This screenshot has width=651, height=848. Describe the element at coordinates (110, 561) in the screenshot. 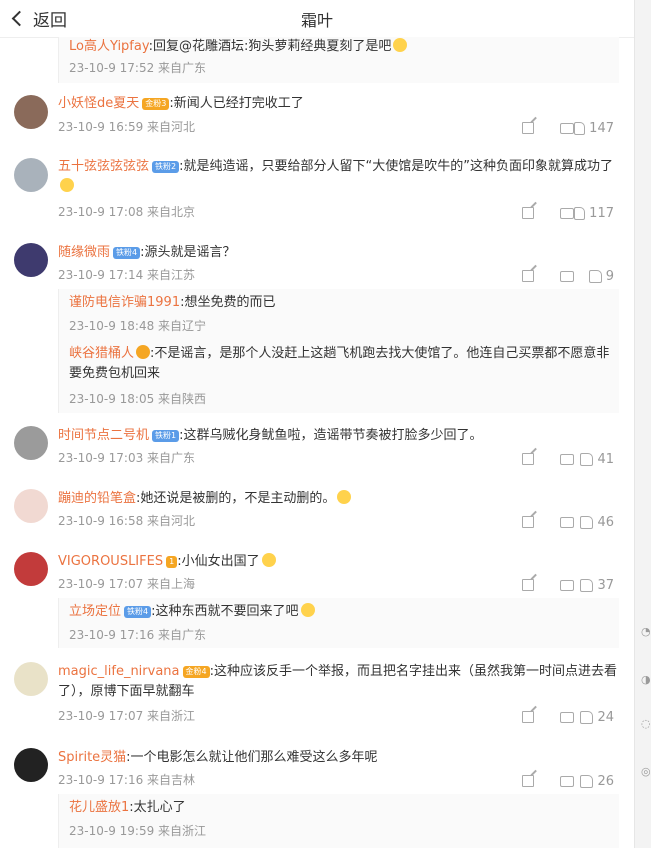

I see `comment-username: VIGOROUSLIFES` at that location.